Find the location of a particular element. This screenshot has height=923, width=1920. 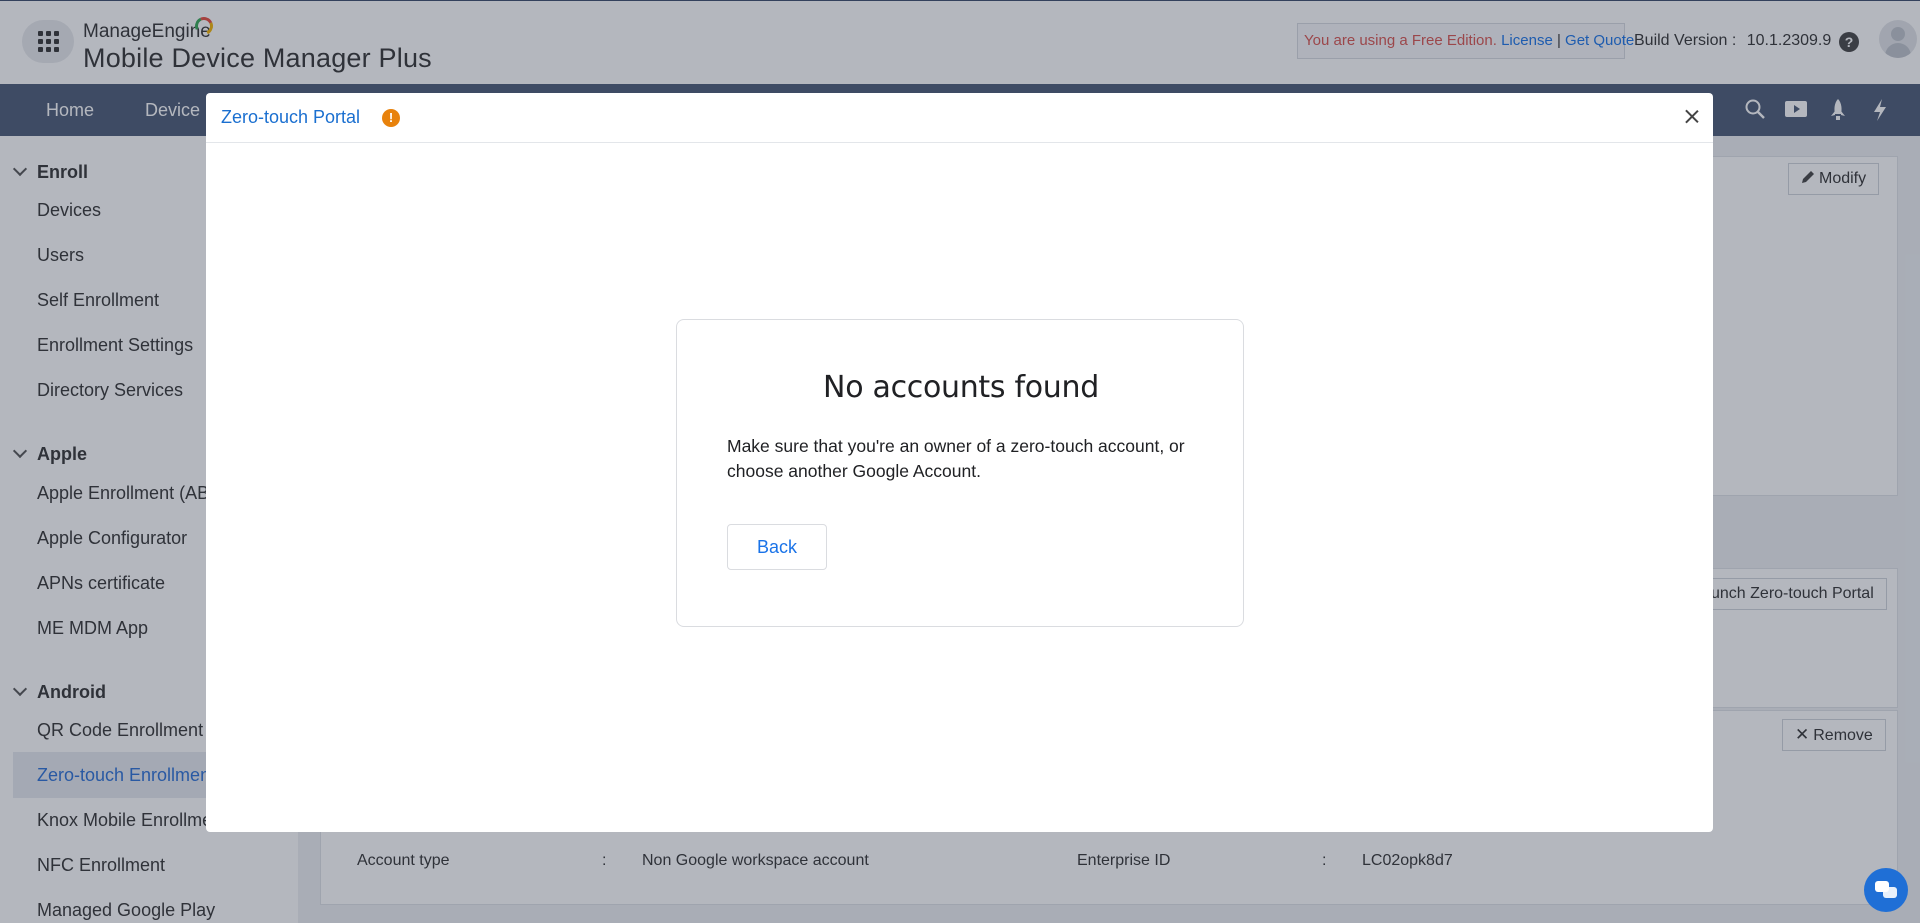

back-button: Back is located at coordinates (777, 547).